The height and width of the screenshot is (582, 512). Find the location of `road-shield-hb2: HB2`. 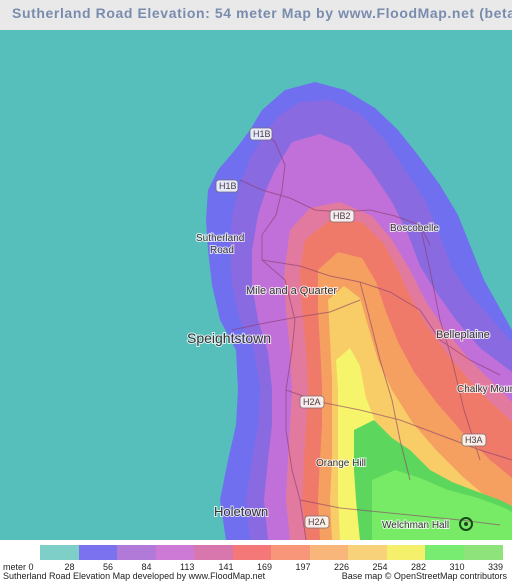

road-shield-hb2: HB2 is located at coordinates (342, 216).